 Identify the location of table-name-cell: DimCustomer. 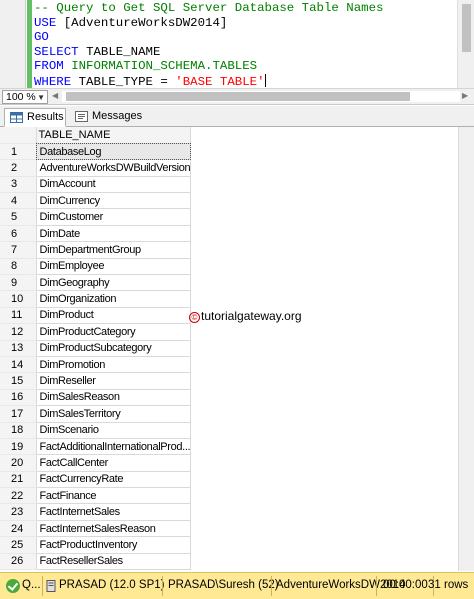
(114, 217).